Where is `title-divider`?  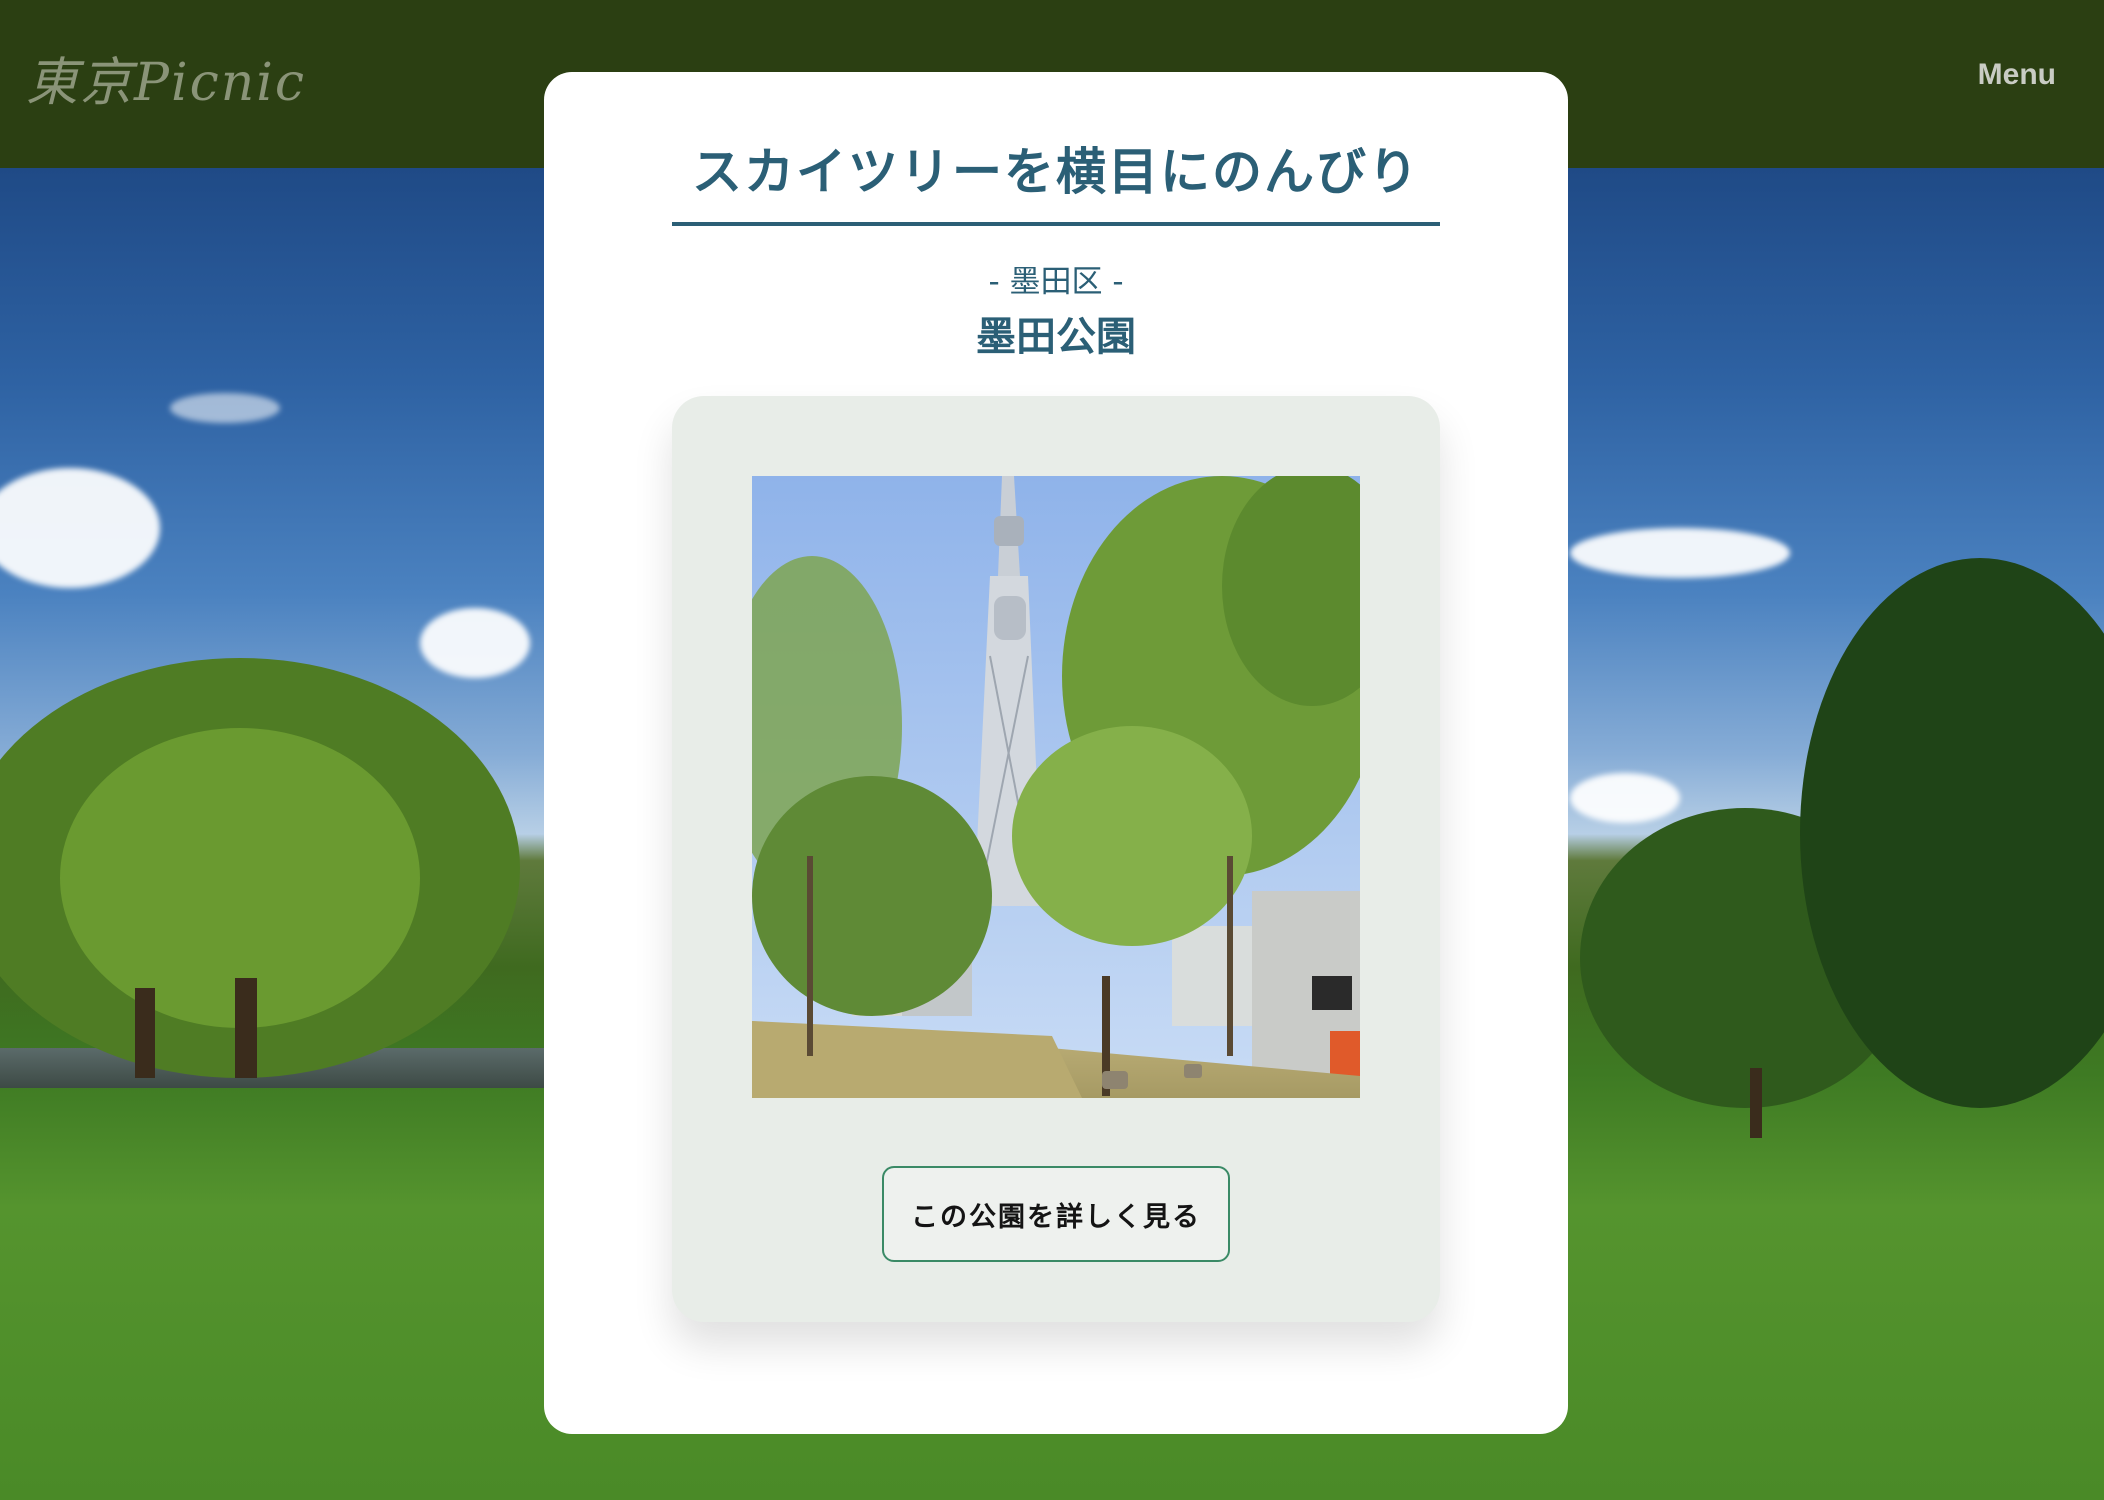
title-divider is located at coordinates (1056, 224).